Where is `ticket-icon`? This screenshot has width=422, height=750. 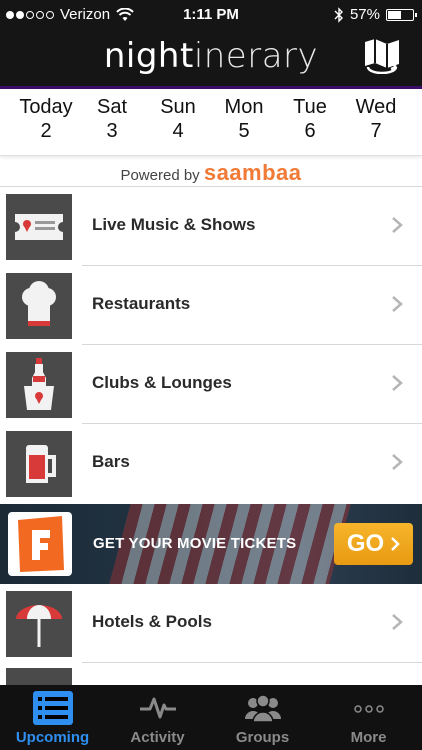 ticket-icon is located at coordinates (39, 227).